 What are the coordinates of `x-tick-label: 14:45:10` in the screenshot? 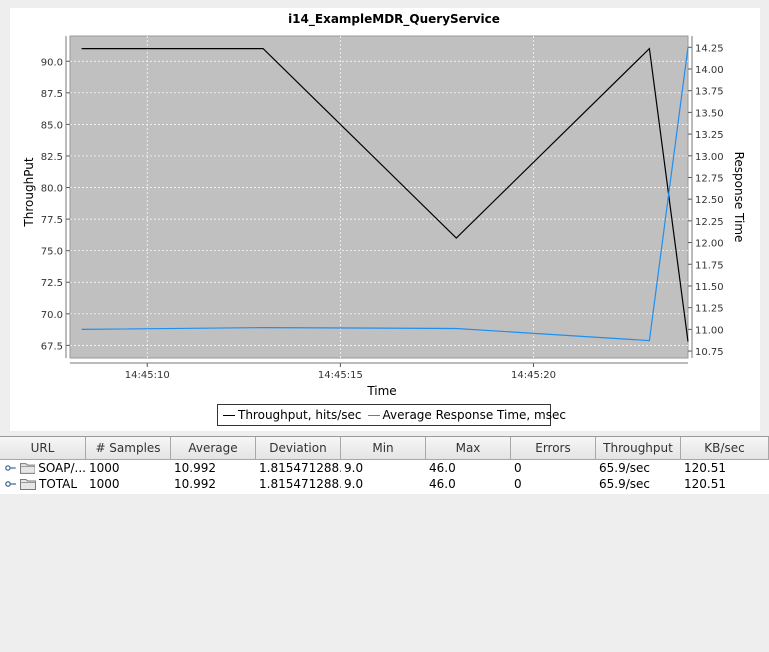 It's located at (147, 375).